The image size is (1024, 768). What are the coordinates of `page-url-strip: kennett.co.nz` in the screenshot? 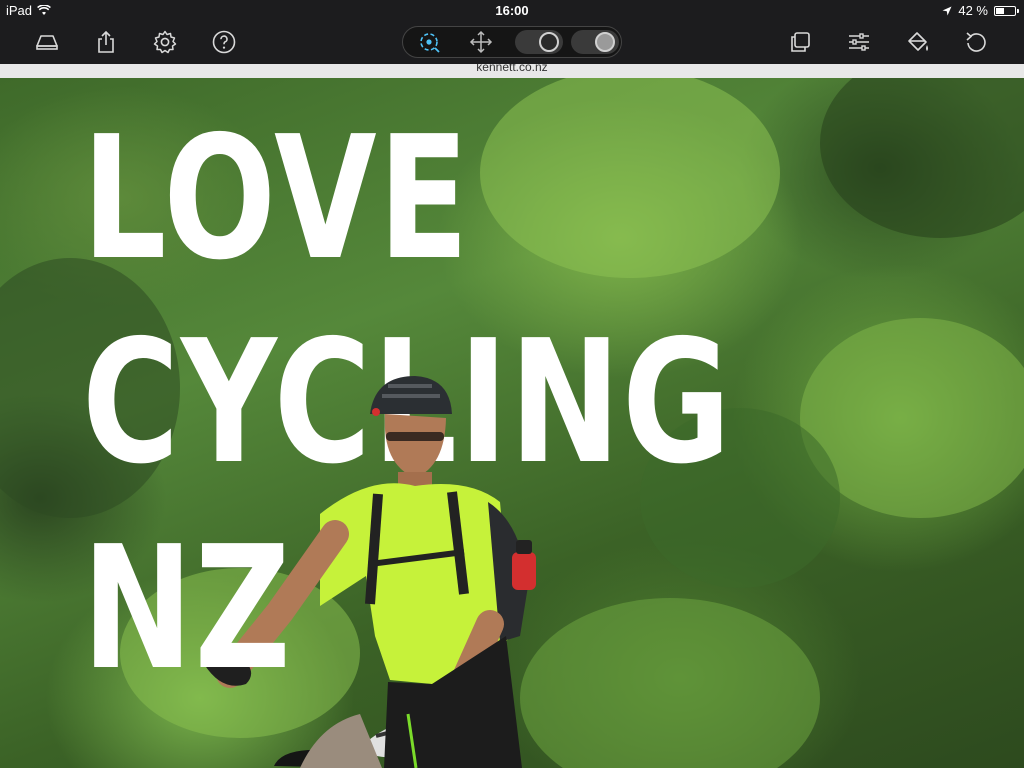 It's located at (512, 71).